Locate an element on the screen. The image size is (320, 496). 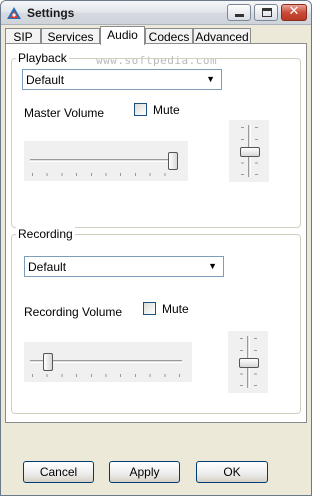
master-volume-label: Master Volume is located at coordinates (64, 113).